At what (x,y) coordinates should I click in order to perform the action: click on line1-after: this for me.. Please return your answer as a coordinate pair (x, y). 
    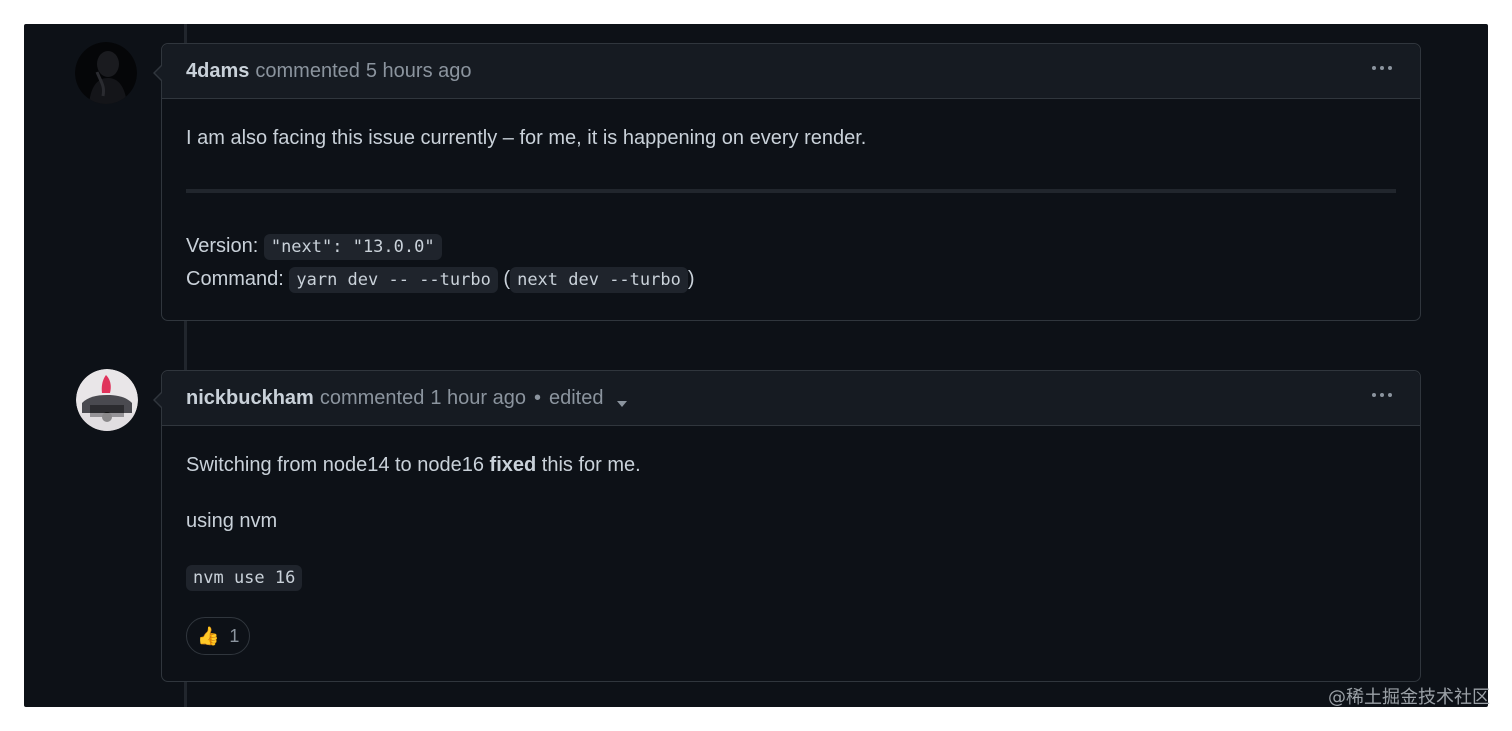
    Looking at the image, I should click on (588, 465).